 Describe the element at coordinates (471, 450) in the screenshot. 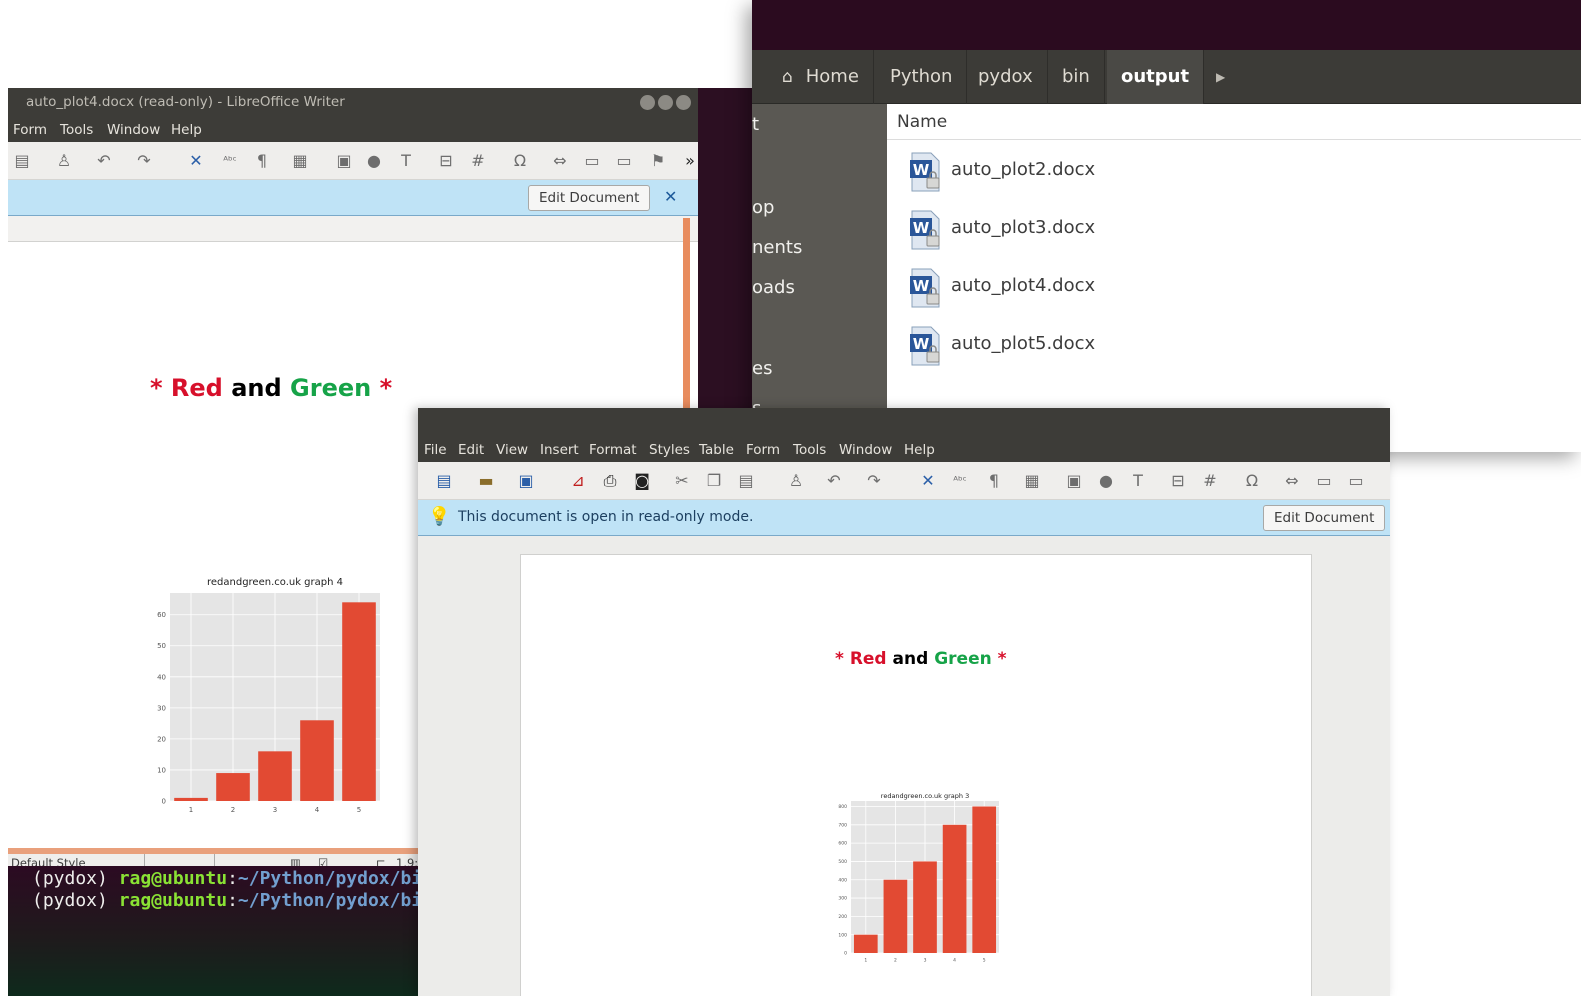

I see `menu-edit: Edit` at that location.